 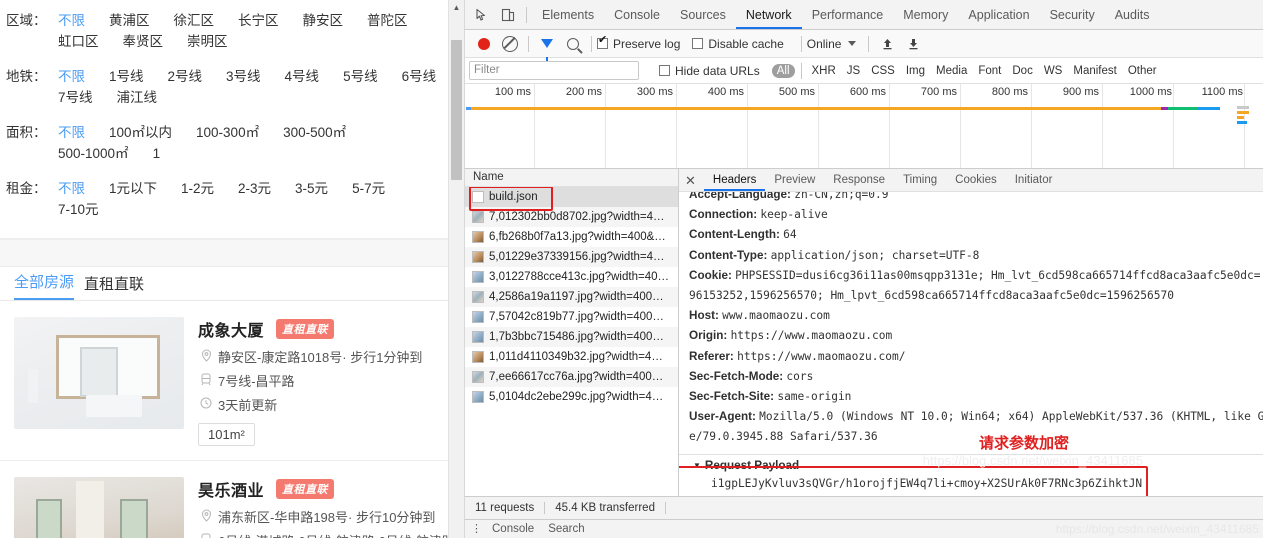 I want to click on export-har-icon, so click(x=913, y=44).